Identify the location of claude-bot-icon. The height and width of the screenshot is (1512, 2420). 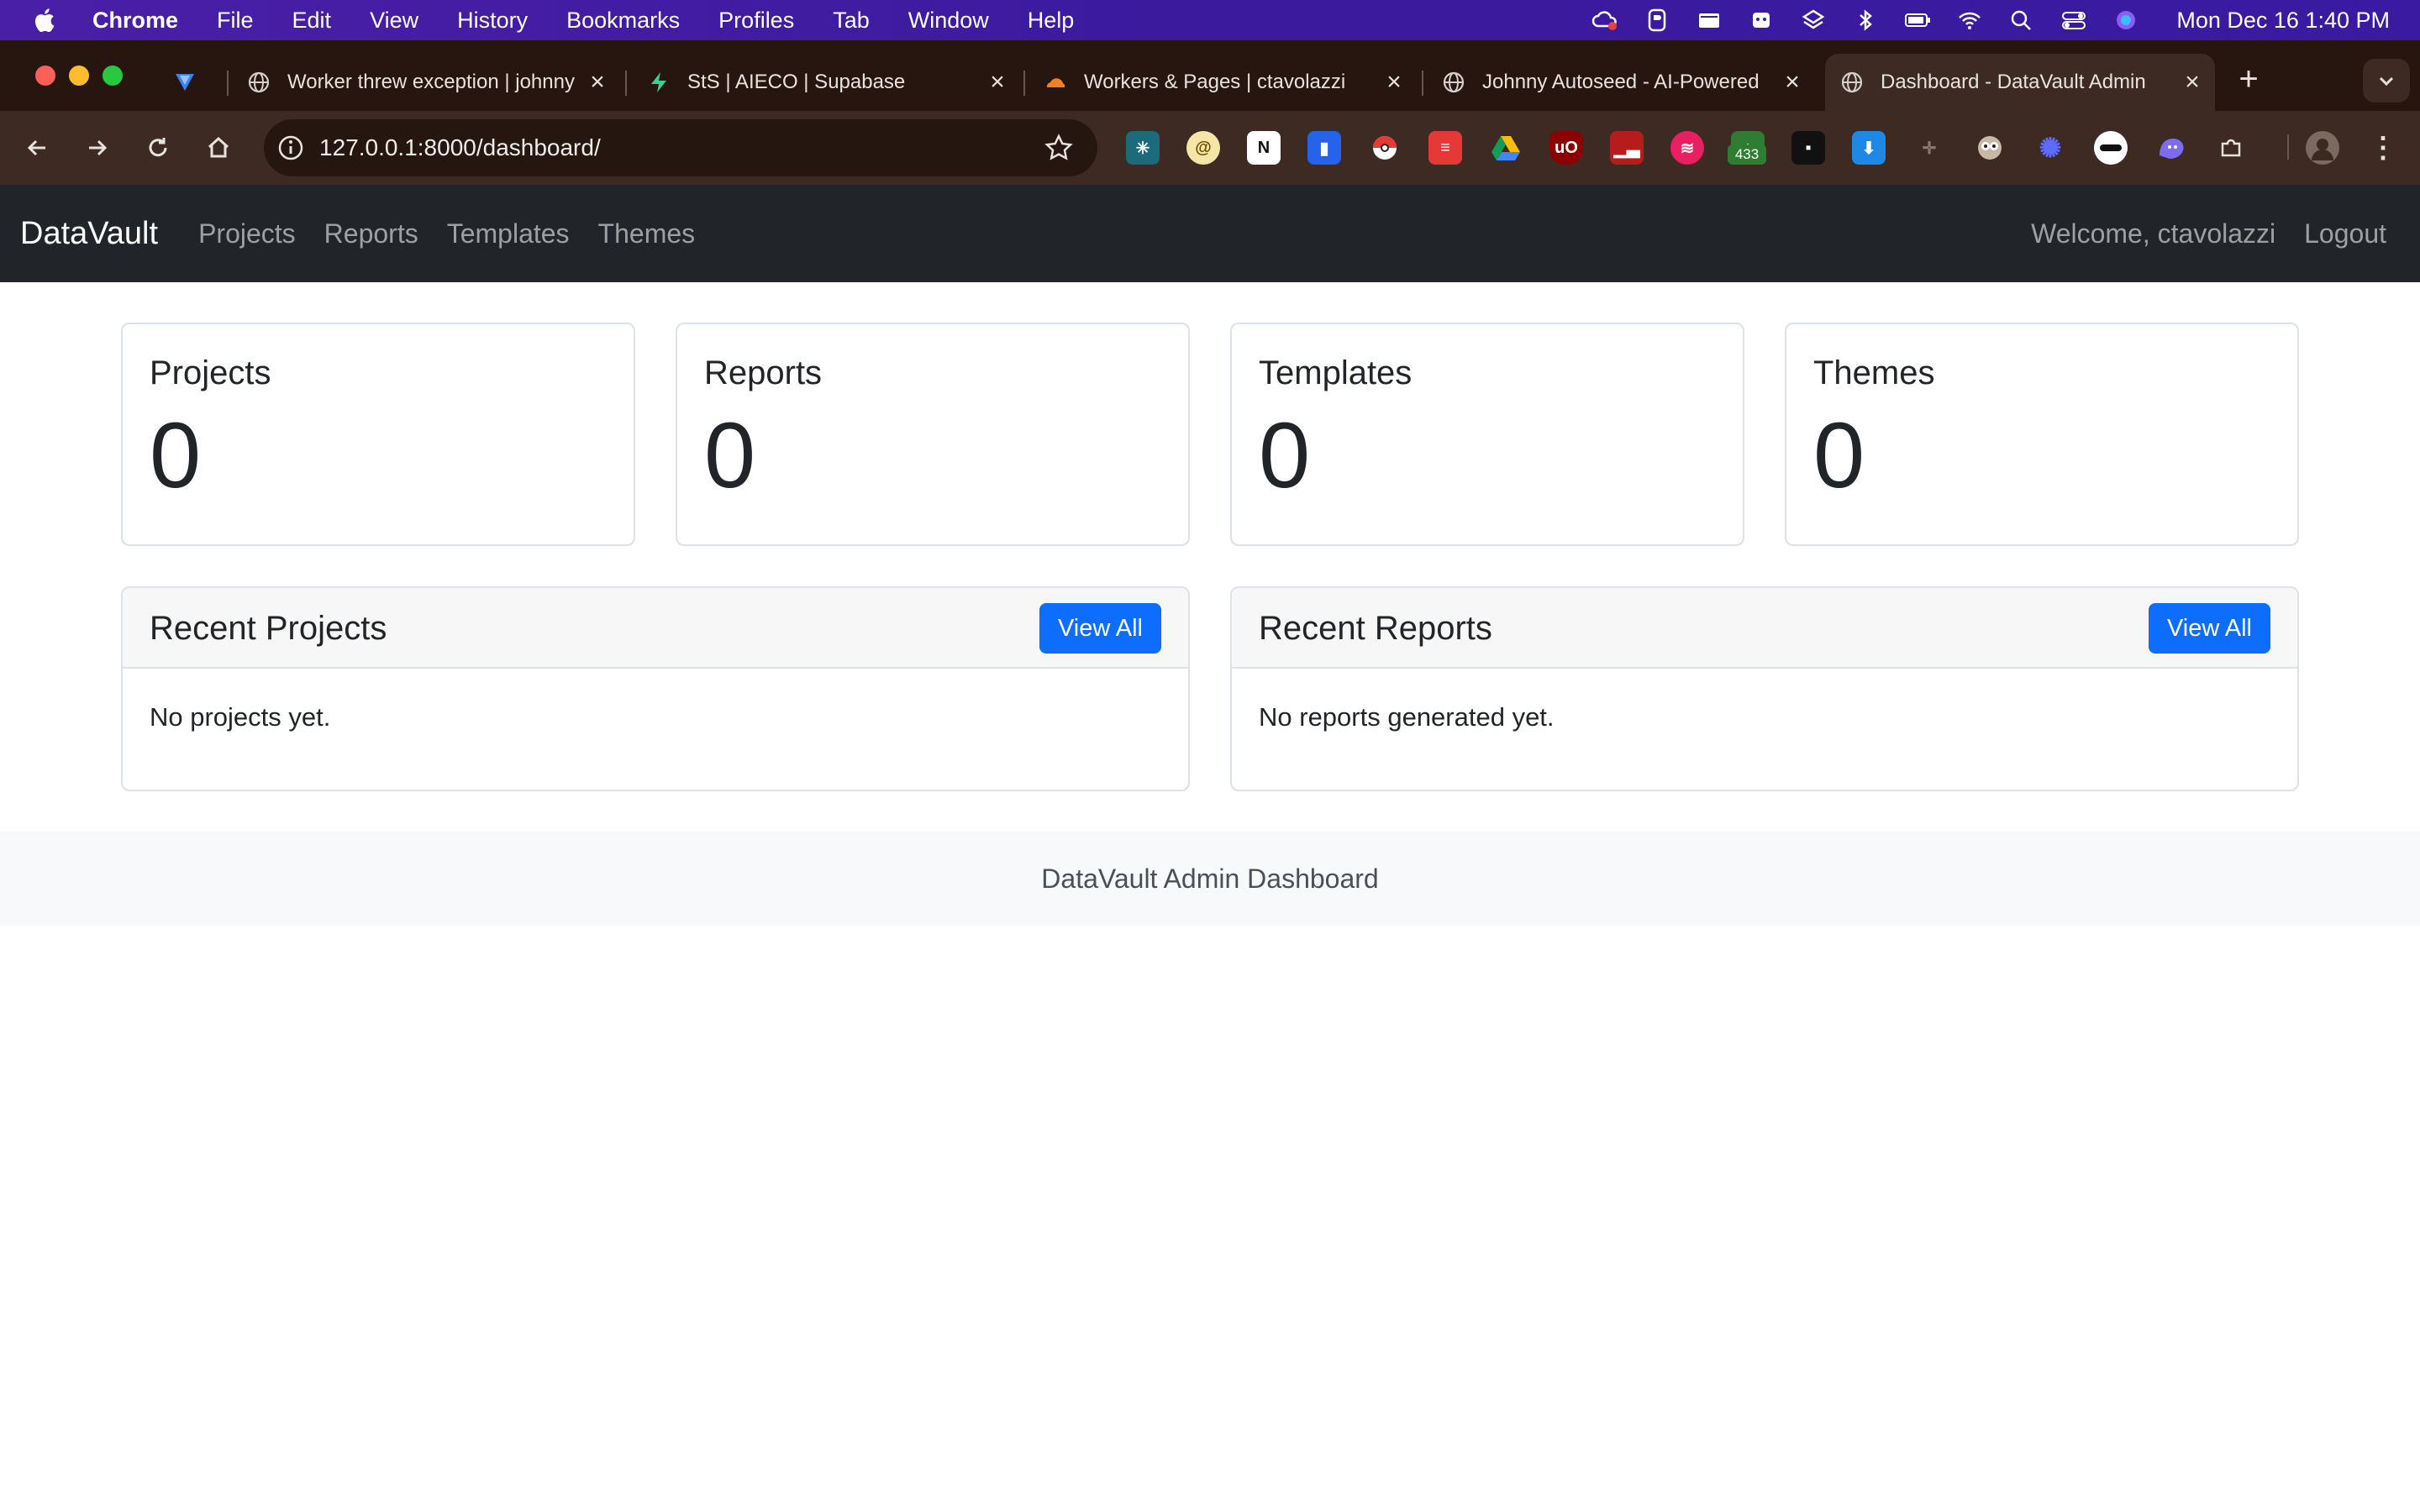
(1761, 20).